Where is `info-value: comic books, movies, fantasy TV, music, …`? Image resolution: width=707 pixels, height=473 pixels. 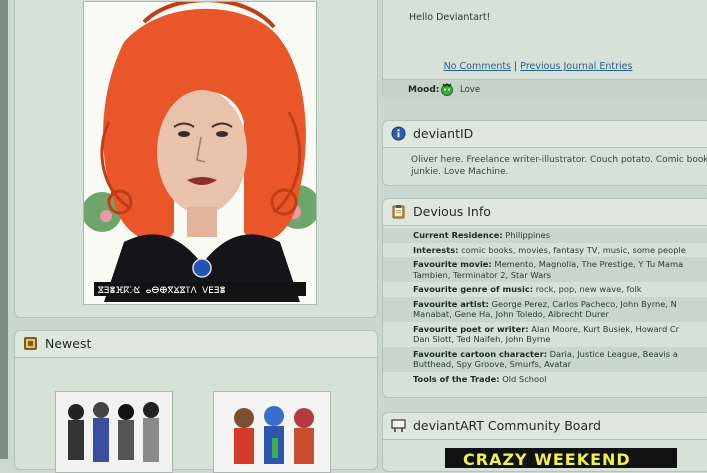 info-value: comic books, movies, fantasy TV, music, … is located at coordinates (573, 249).